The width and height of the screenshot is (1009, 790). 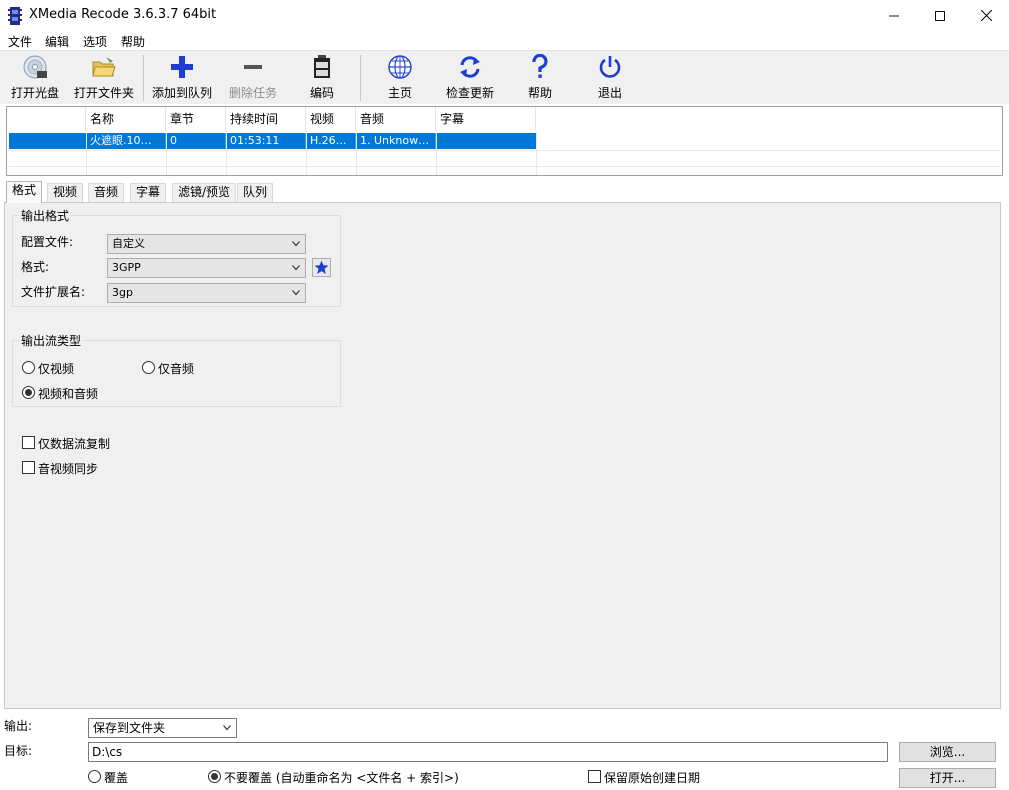 What do you see at coordinates (540, 78) in the screenshot?
I see `help-button: 帮助` at bounding box center [540, 78].